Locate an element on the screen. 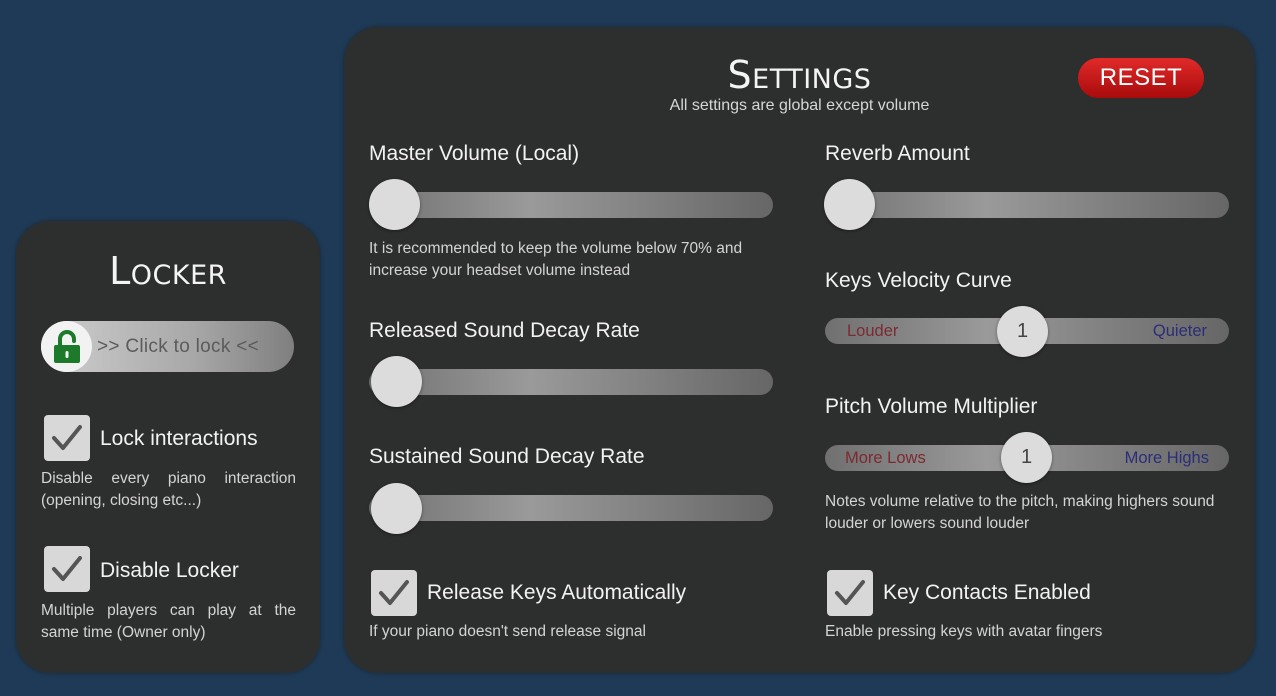  sustained-decay-slider-track is located at coordinates (571, 508).